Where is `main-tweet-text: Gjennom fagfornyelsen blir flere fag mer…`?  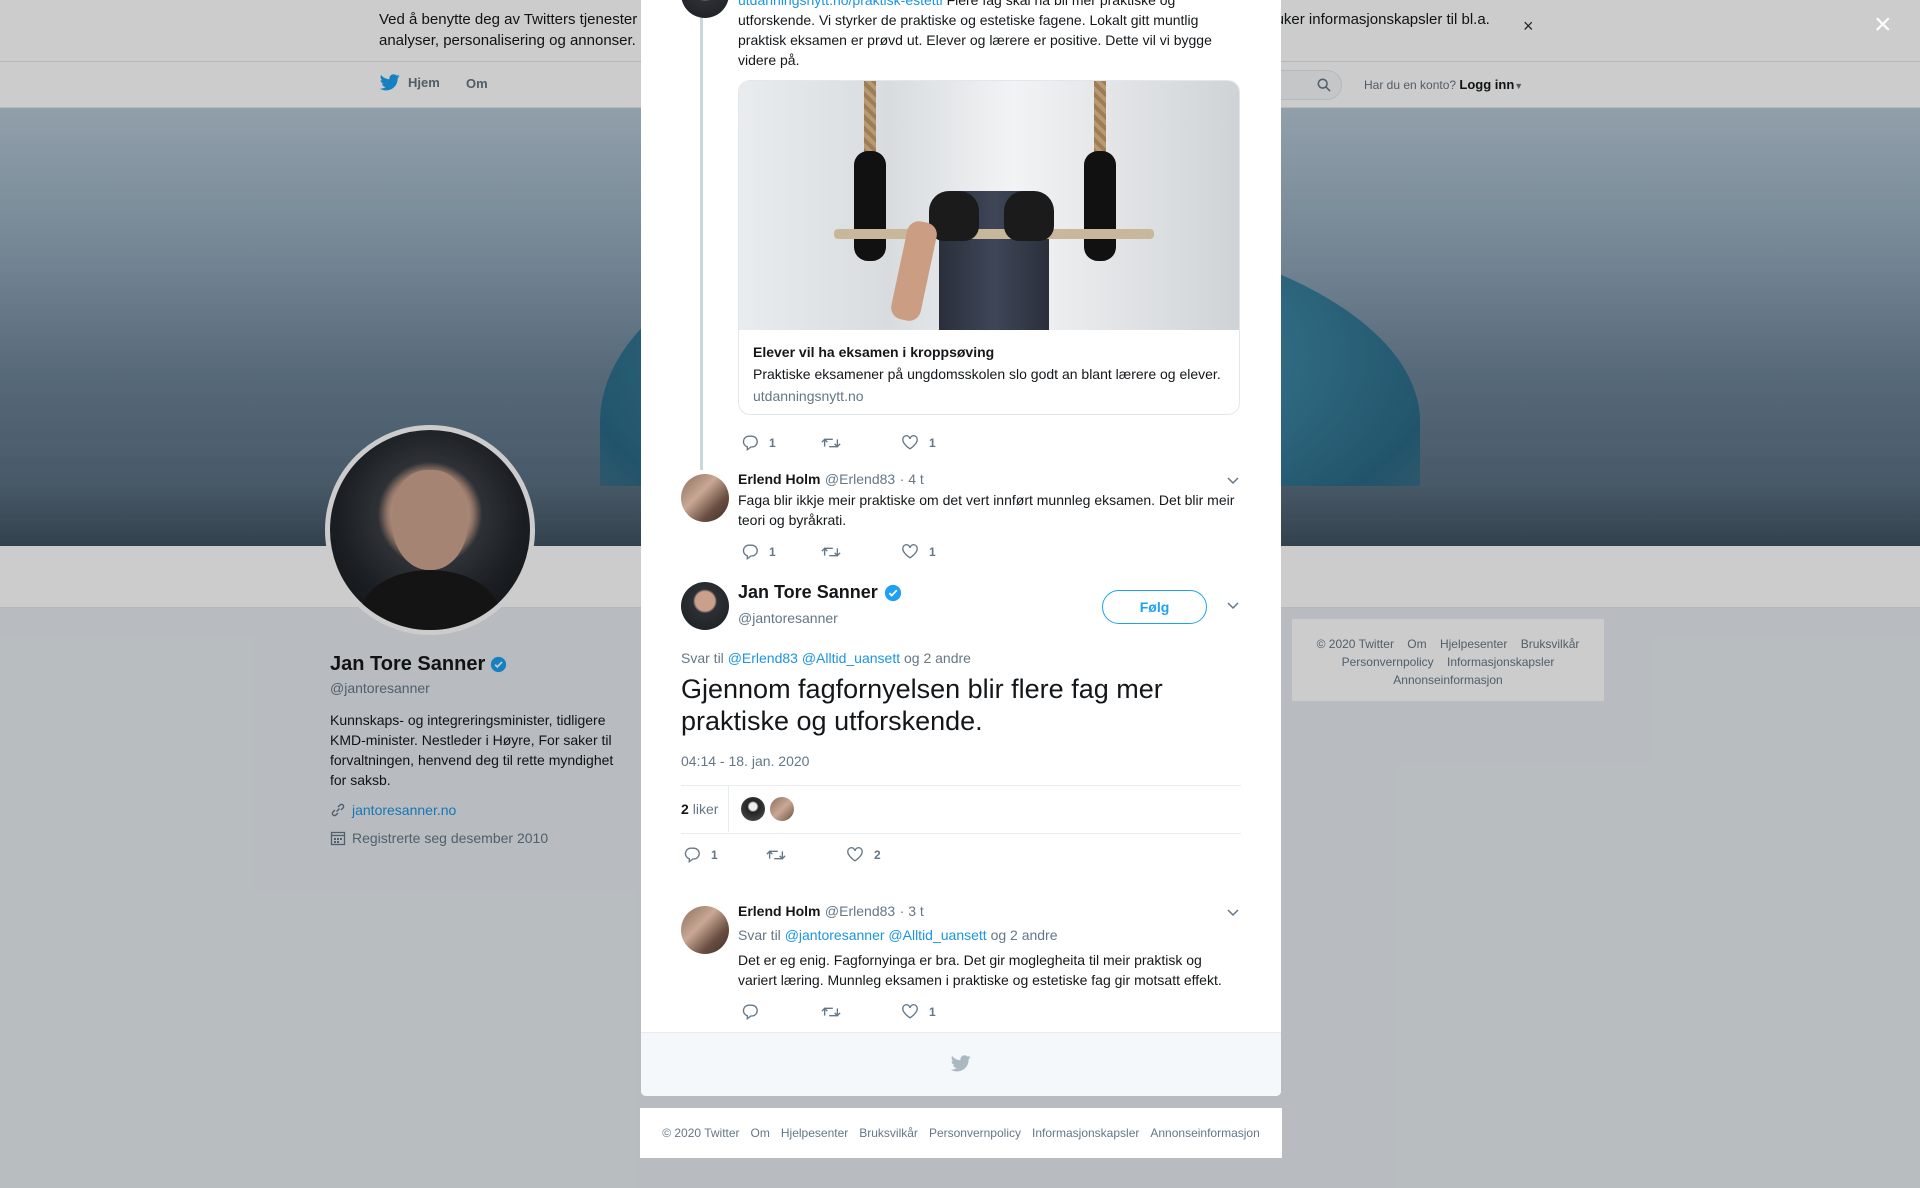 main-tweet-text: Gjennom fagfornyelsen blir flere fag mer… is located at coordinates (922, 705).